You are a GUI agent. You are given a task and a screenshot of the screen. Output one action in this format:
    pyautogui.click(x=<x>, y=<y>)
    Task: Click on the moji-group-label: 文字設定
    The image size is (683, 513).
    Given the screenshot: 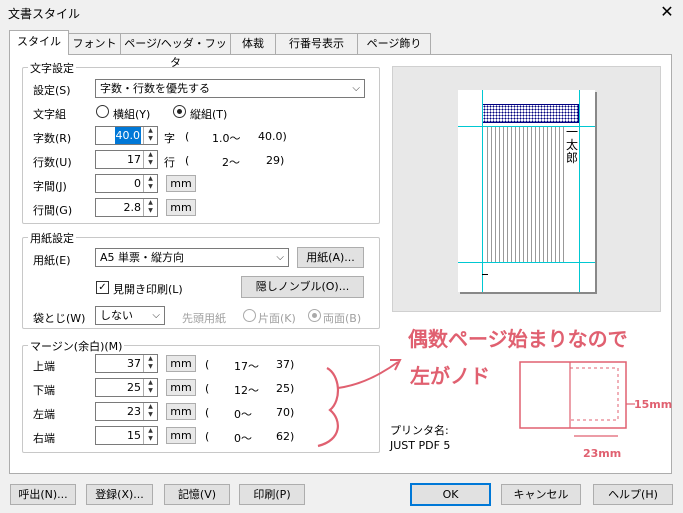 What is the action you would take?
    pyautogui.click(x=52, y=68)
    